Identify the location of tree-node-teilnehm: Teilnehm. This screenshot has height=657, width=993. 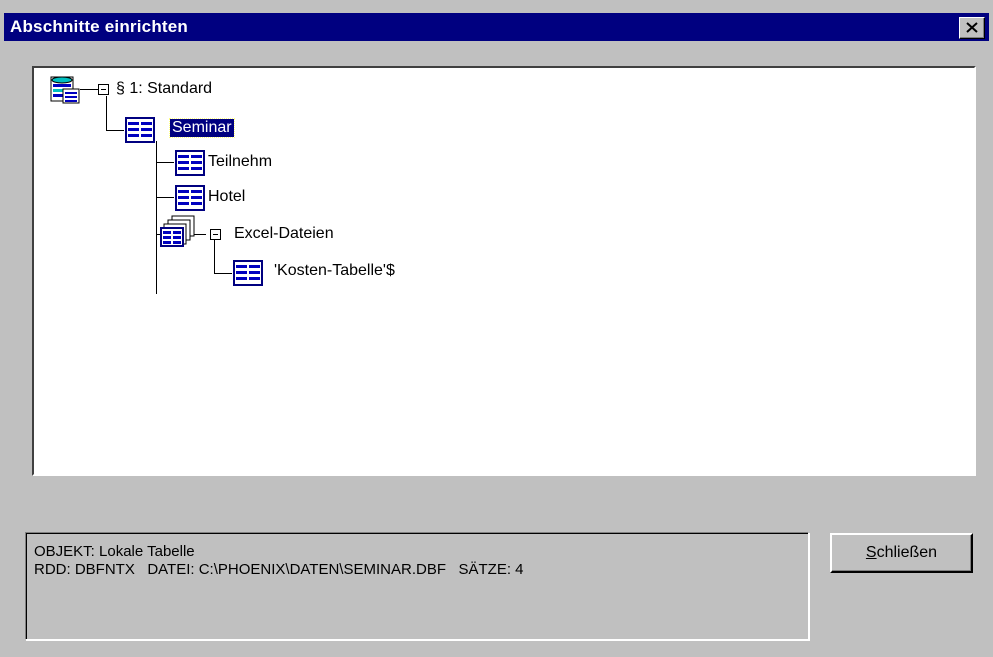
(240, 162).